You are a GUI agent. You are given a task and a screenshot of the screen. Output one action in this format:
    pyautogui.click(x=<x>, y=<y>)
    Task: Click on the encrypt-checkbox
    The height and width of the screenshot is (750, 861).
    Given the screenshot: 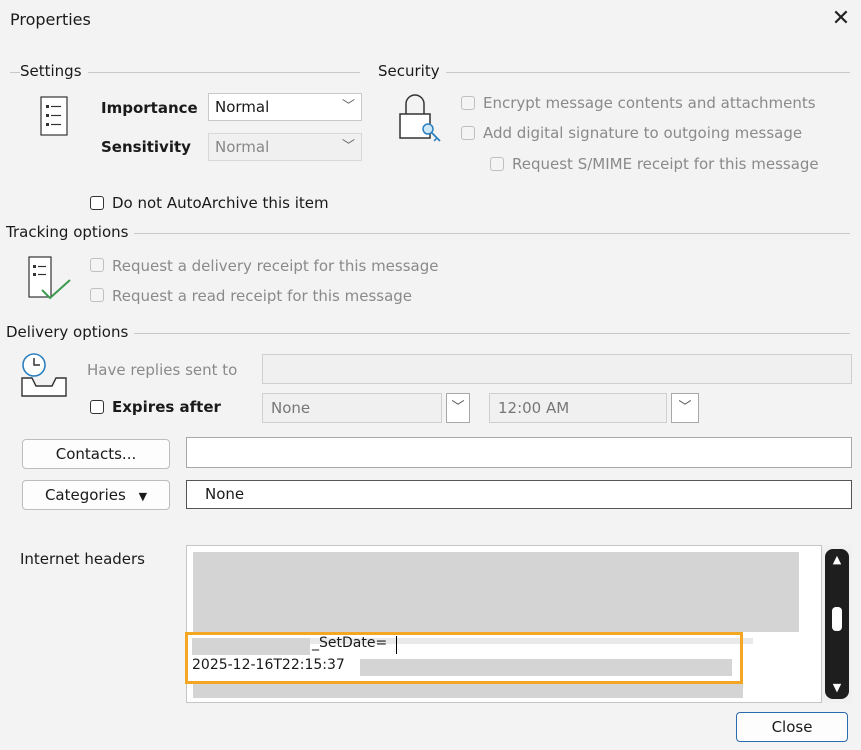 What is the action you would take?
    pyautogui.click(x=468, y=103)
    